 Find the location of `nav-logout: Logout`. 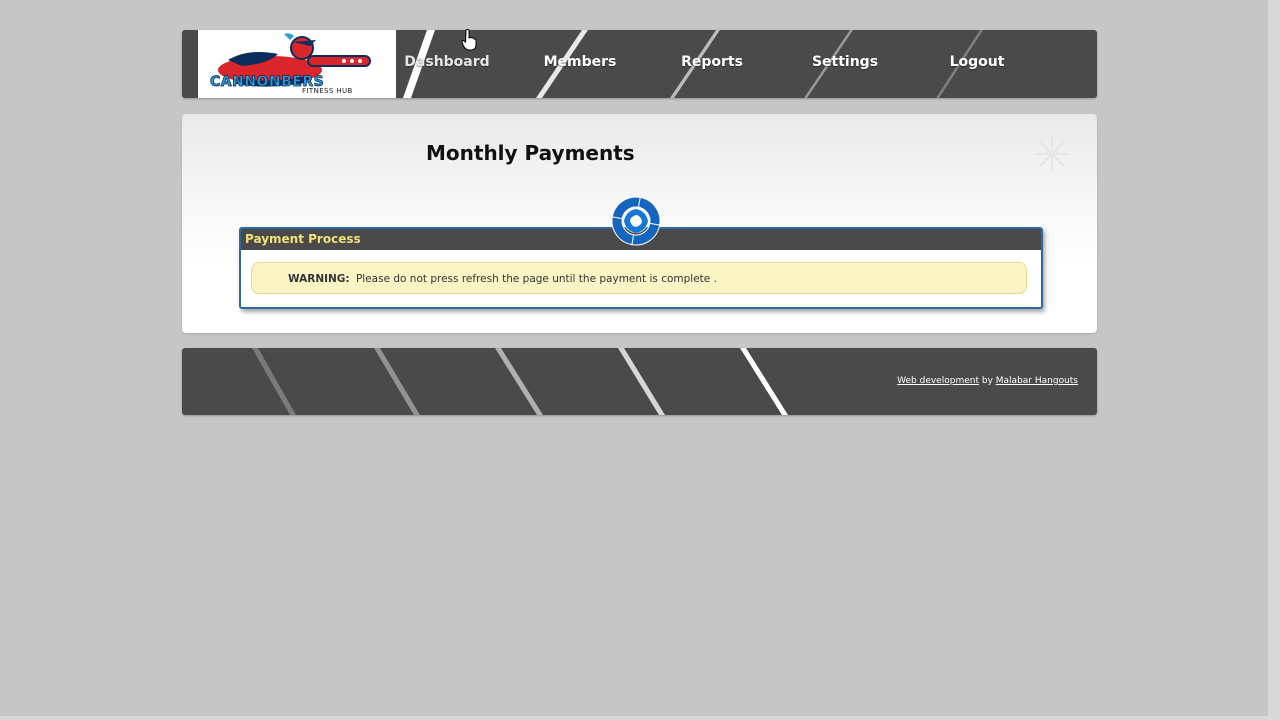

nav-logout: Logout is located at coordinates (977, 62).